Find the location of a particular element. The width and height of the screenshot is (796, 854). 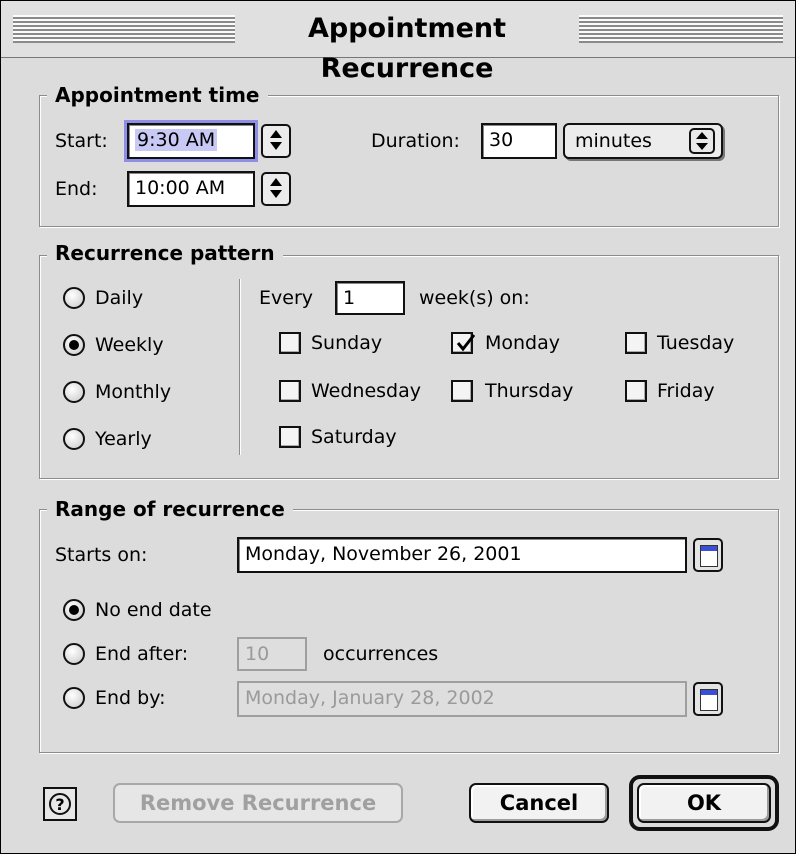

end-by-date-field: Monday, January 28, 2002 is located at coordinates (462, 699).